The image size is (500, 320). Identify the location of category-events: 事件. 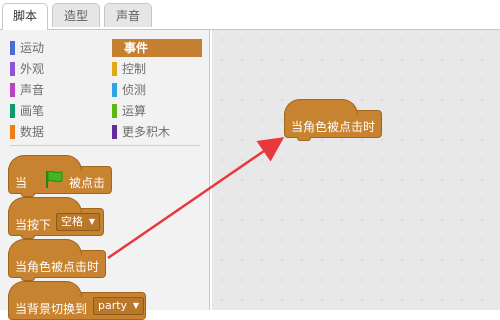
(157, 48).